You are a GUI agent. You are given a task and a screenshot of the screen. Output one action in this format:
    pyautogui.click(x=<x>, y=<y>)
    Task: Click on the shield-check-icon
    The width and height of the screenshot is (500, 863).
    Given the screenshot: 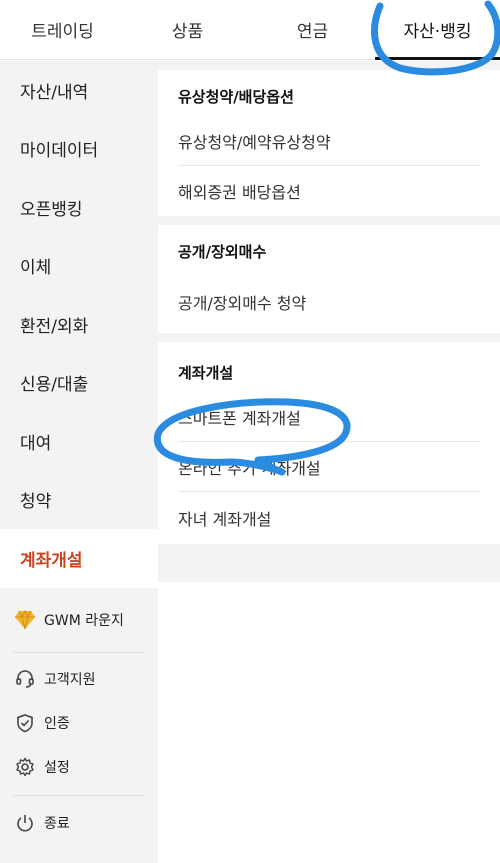 What is the action you would take?
    pyautogui.click(x=25, y=723)
    